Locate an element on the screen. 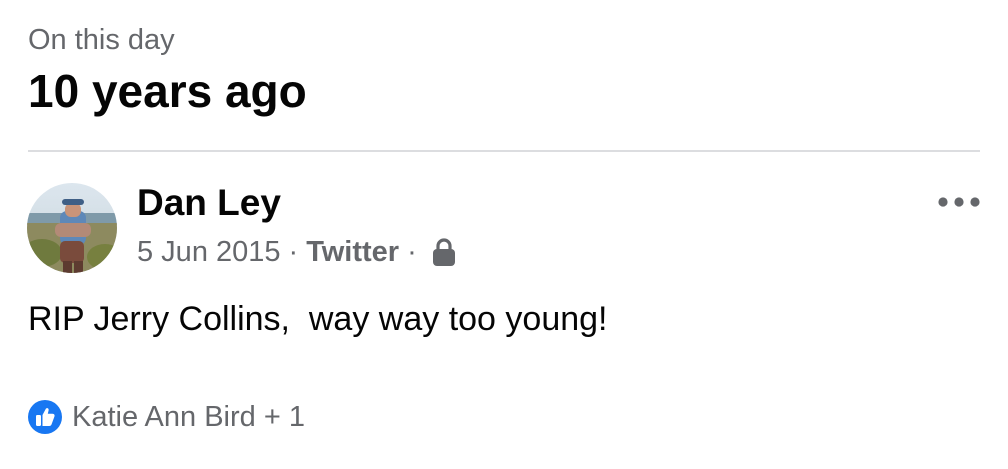  more-dots-icon is located at coordinates (959, 202).